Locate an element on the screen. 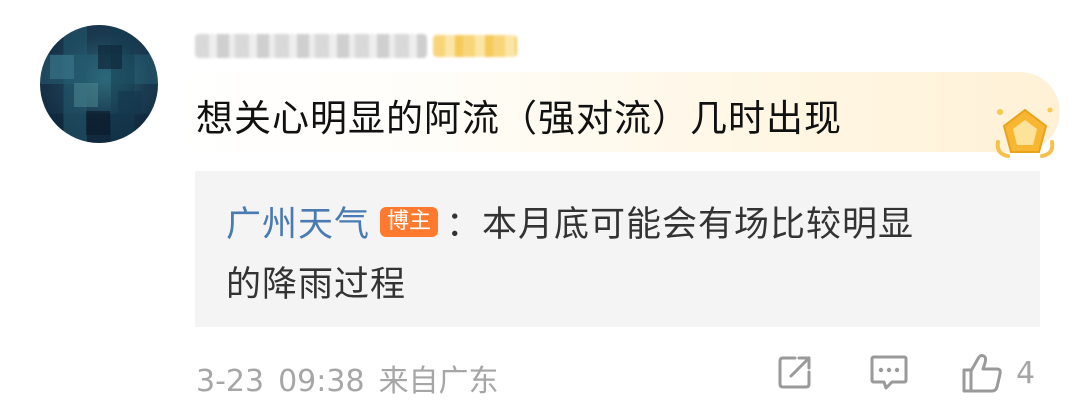  share-icon is located at coordinates (794, 372).